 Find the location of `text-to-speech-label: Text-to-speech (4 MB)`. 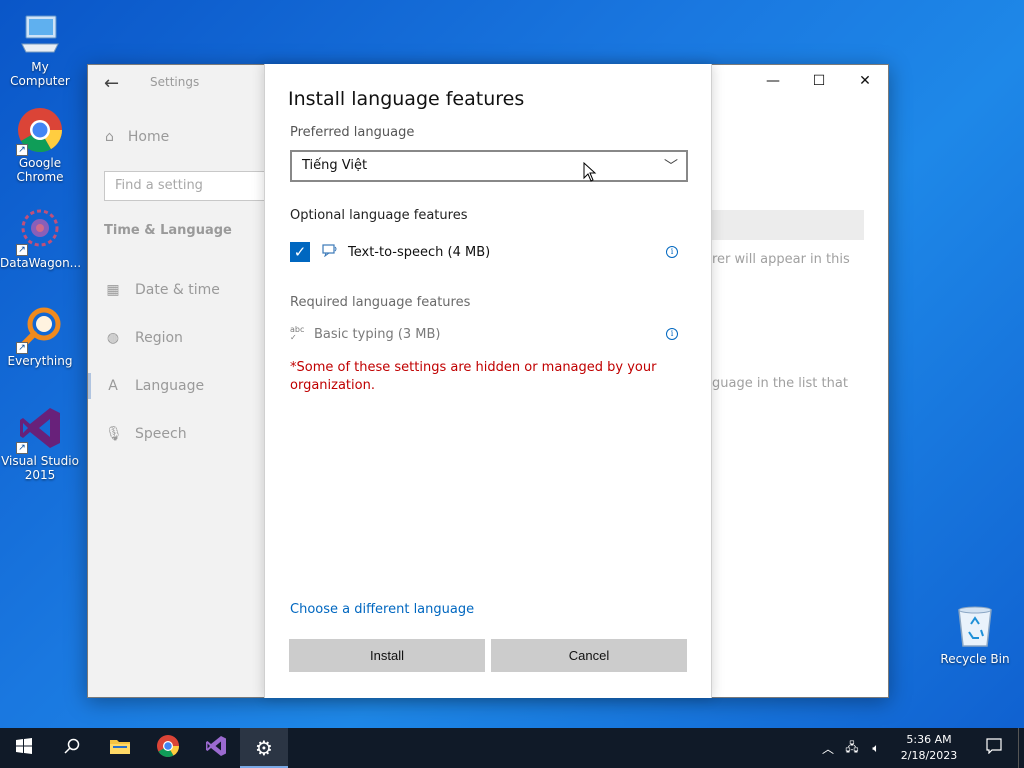

text-to-speech-label: Text-to-speech (4 MB) is located at coordinates (419, 252).